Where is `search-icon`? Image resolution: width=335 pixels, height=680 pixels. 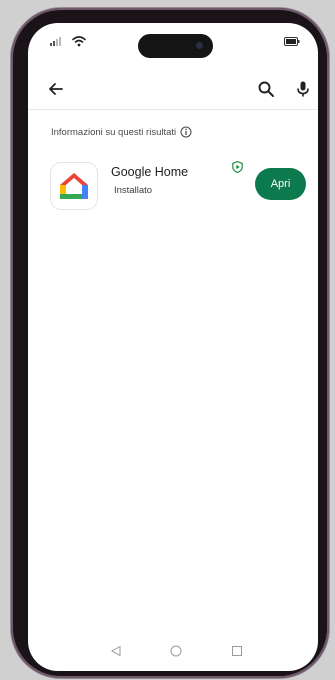 search-icon is located at coordinates (266, 89).